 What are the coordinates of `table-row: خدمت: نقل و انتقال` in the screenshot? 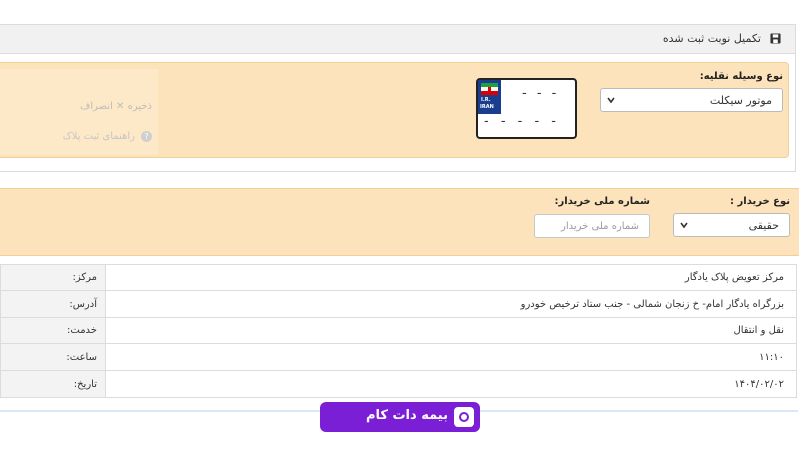 It's located at (398, 330).